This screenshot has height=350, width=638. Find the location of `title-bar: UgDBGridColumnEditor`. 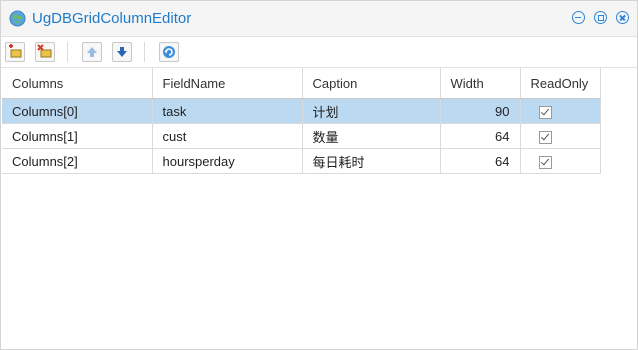

title-bar: UgDBGridColumnEditor is located at coordinates (319, 19).